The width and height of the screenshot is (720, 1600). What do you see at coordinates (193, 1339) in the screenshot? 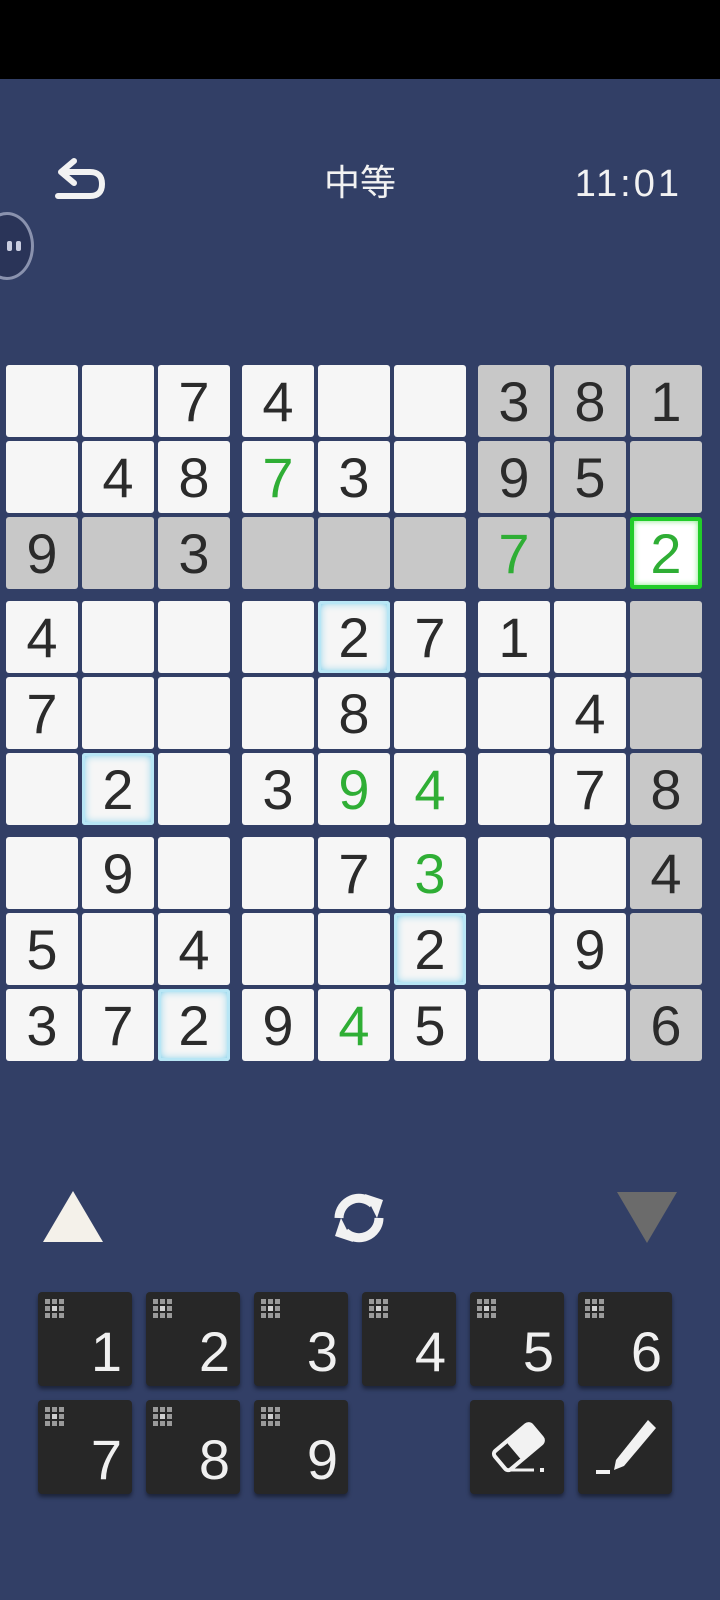
I see `digit-key-2: 2` at bounding box center [193, 1339].